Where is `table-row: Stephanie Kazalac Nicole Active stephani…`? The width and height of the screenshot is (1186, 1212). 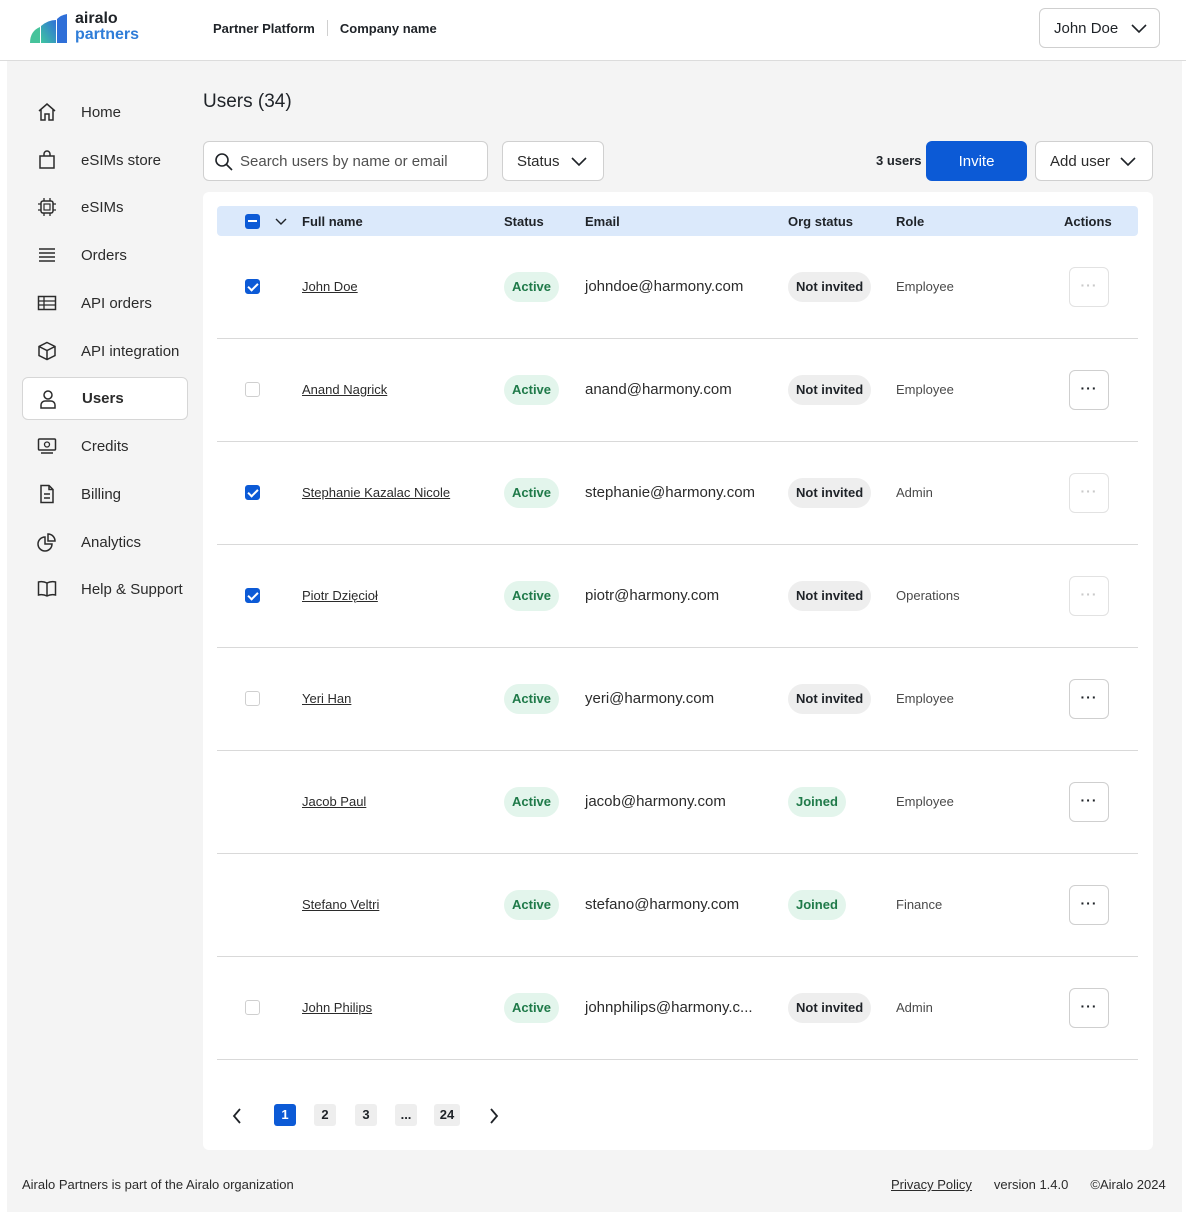 table-row: Stephanie Kazalac Nicole Active stephani… is located at coordinates (677, 493).